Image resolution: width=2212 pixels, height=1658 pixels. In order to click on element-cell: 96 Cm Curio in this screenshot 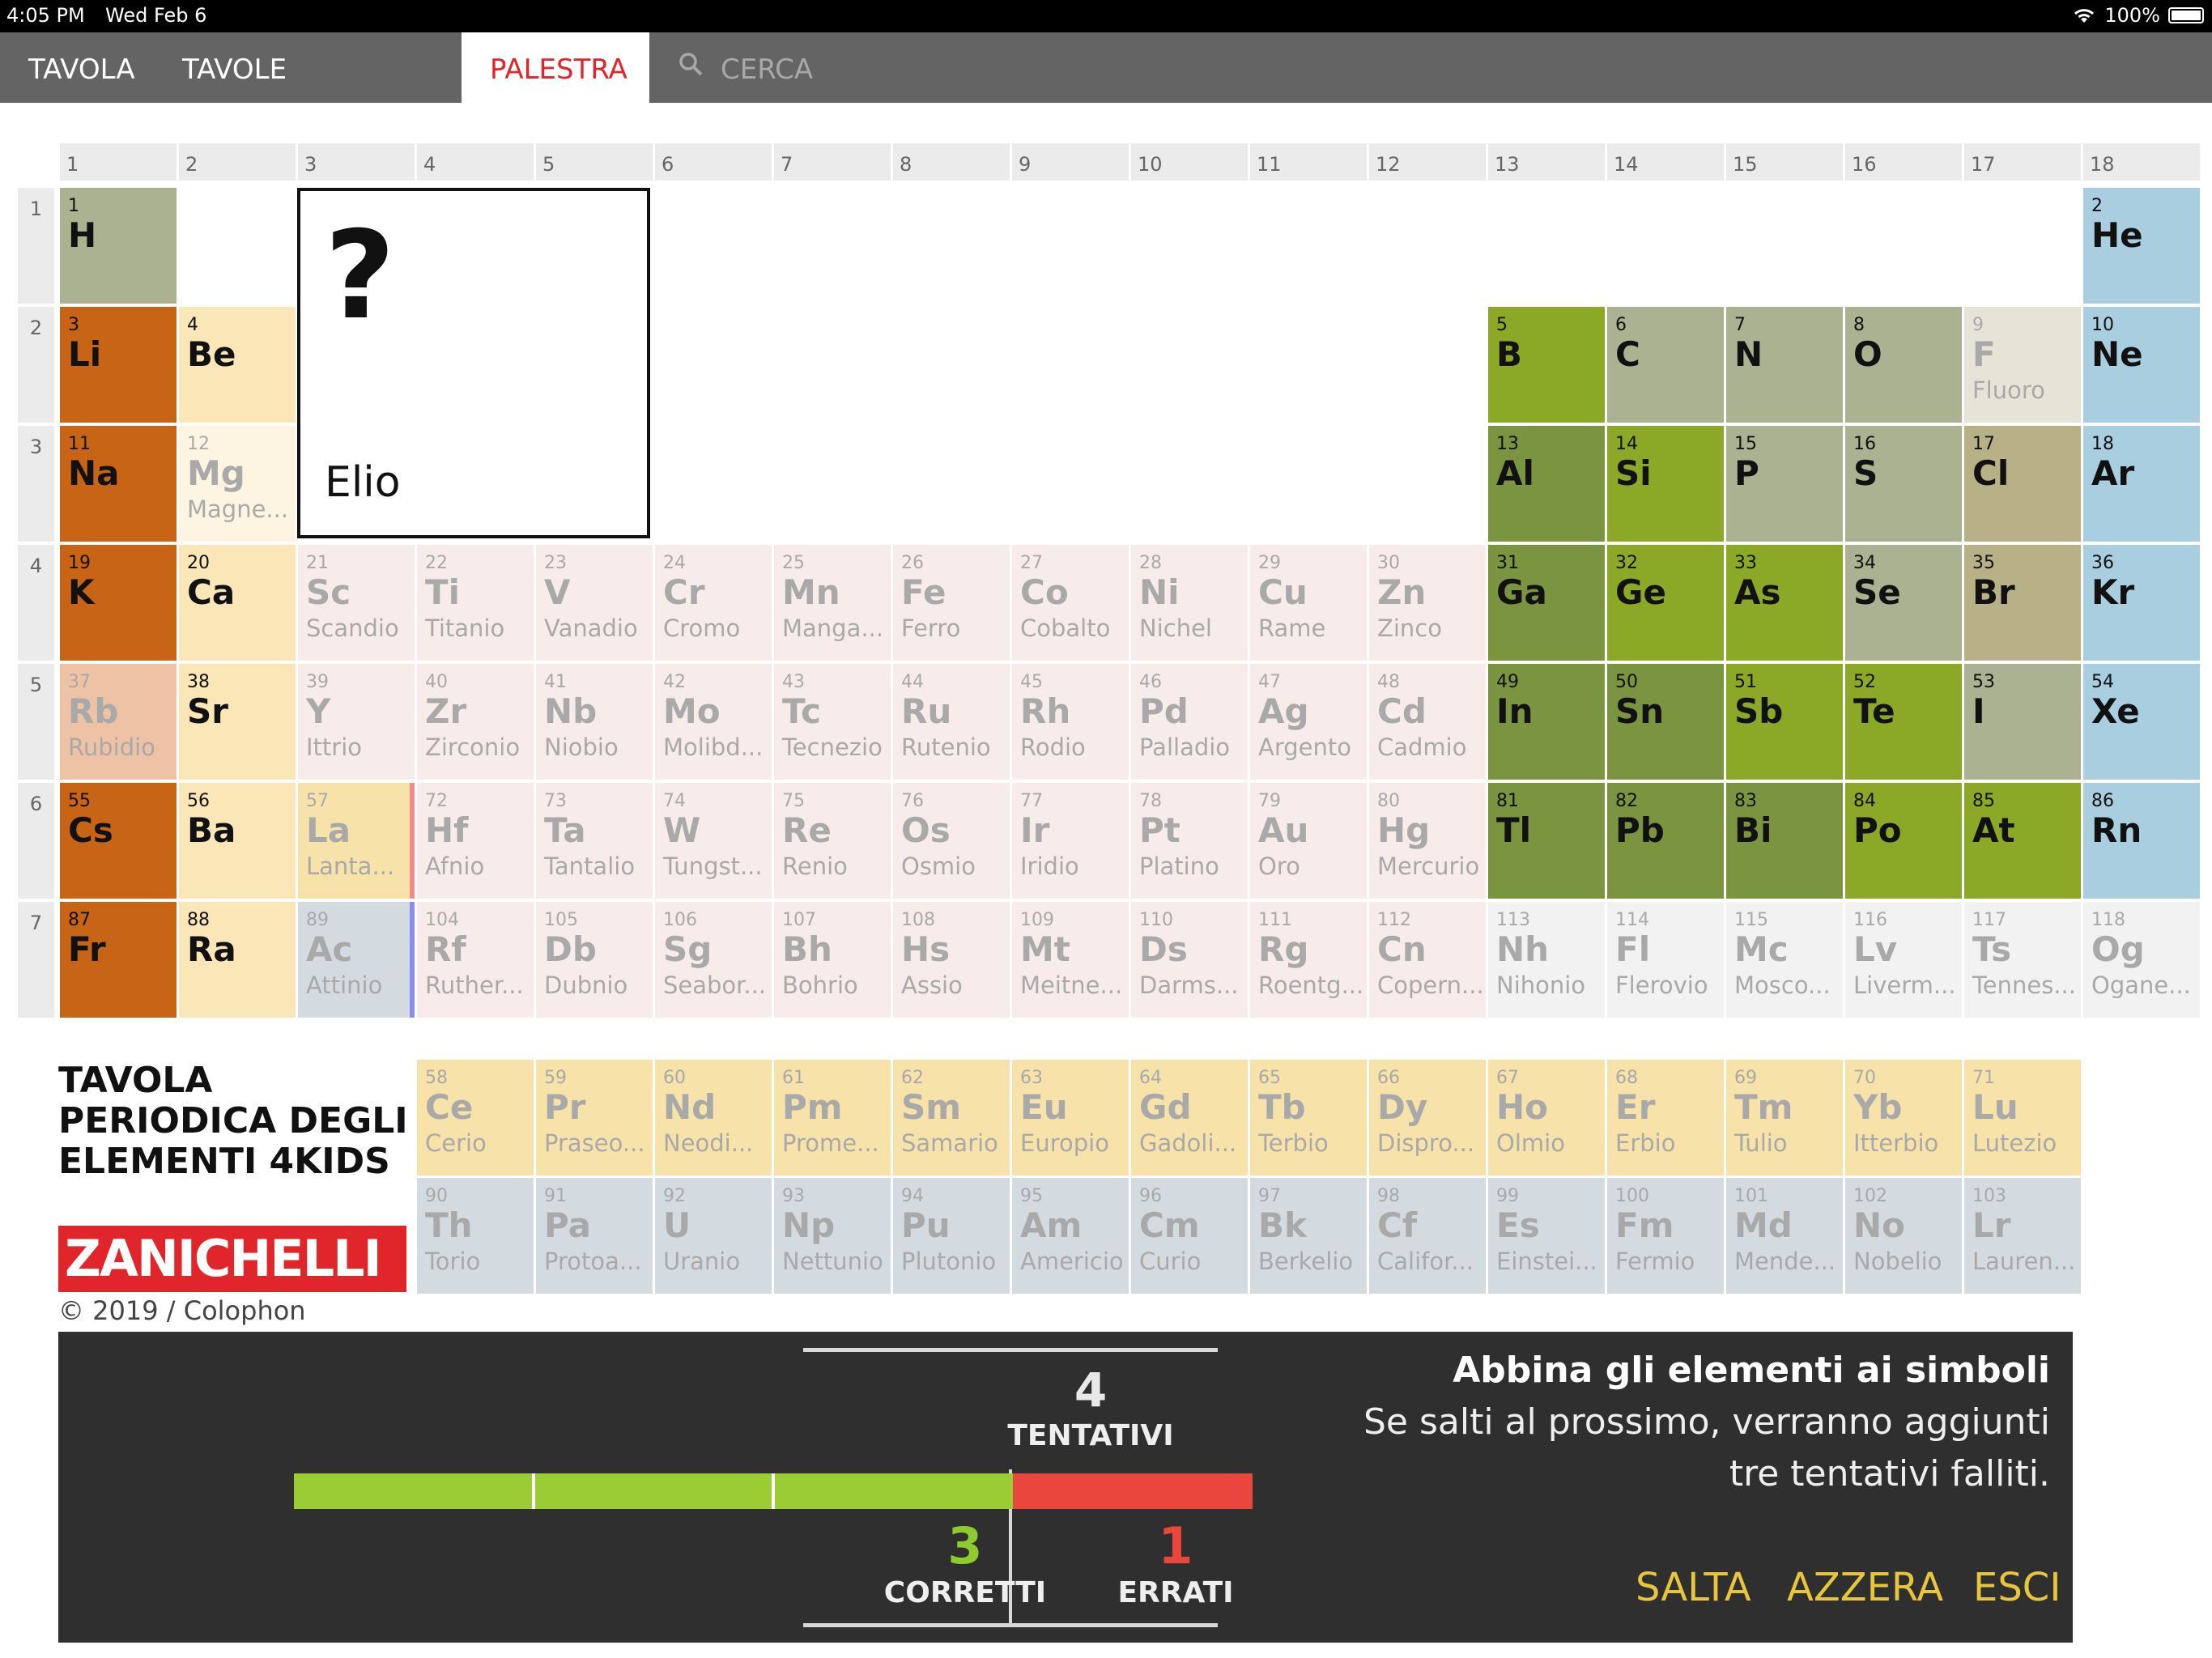, I will do `click(1189, 1236)`.